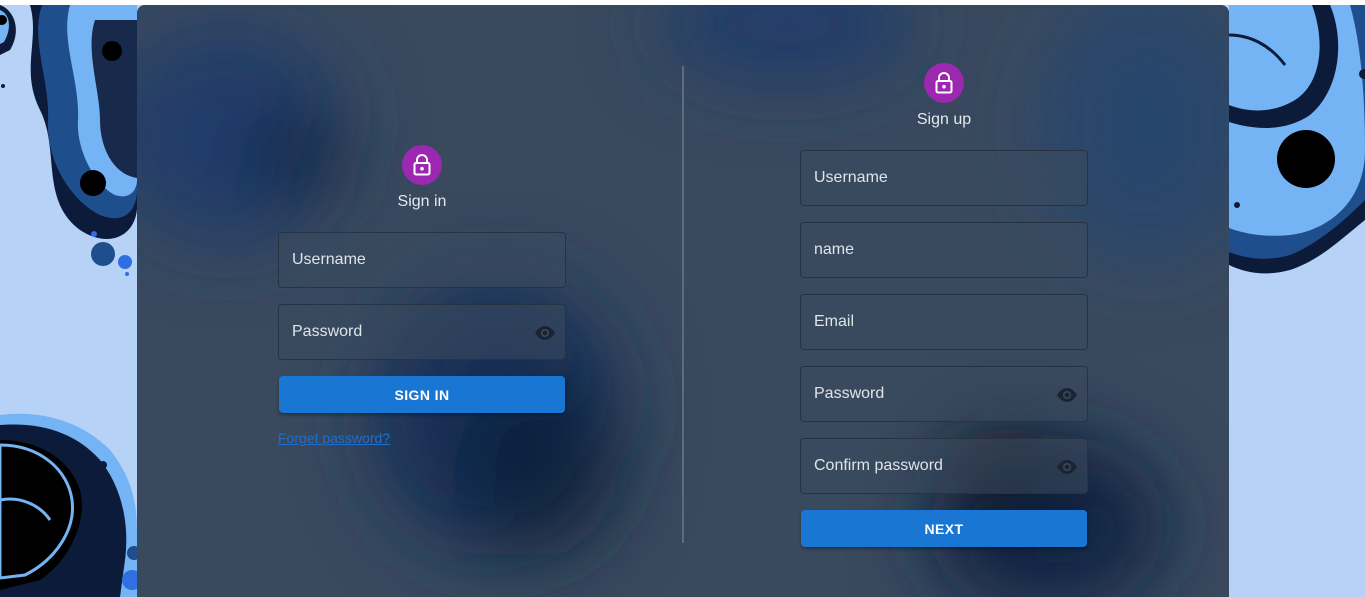  I want to click on email-label: Email, so click(834, 321).